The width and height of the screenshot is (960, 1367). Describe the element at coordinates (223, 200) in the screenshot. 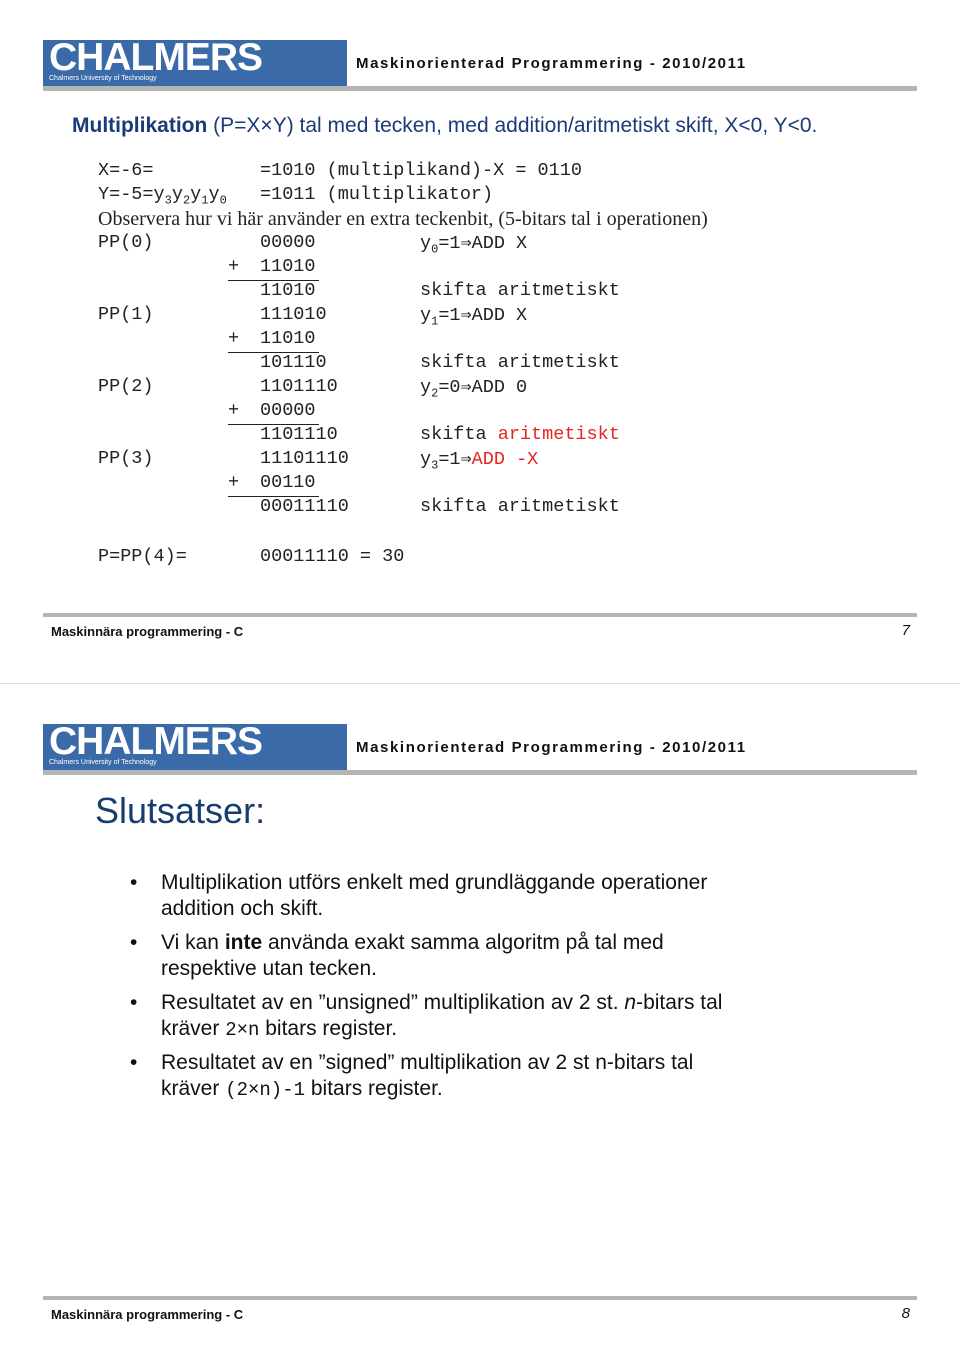

I see `text-part: 0` at that location.